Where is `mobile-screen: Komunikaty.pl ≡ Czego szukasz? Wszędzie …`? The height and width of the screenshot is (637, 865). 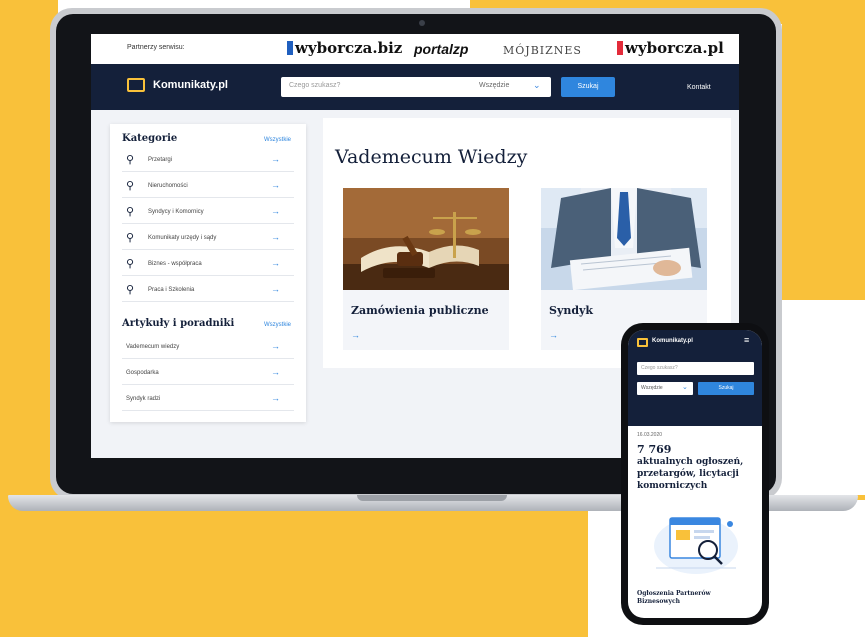 mobile-screen: Komunikaty.pl ≡ Czego szukasz? Wszędzie … is located at coordinates (695, 474).